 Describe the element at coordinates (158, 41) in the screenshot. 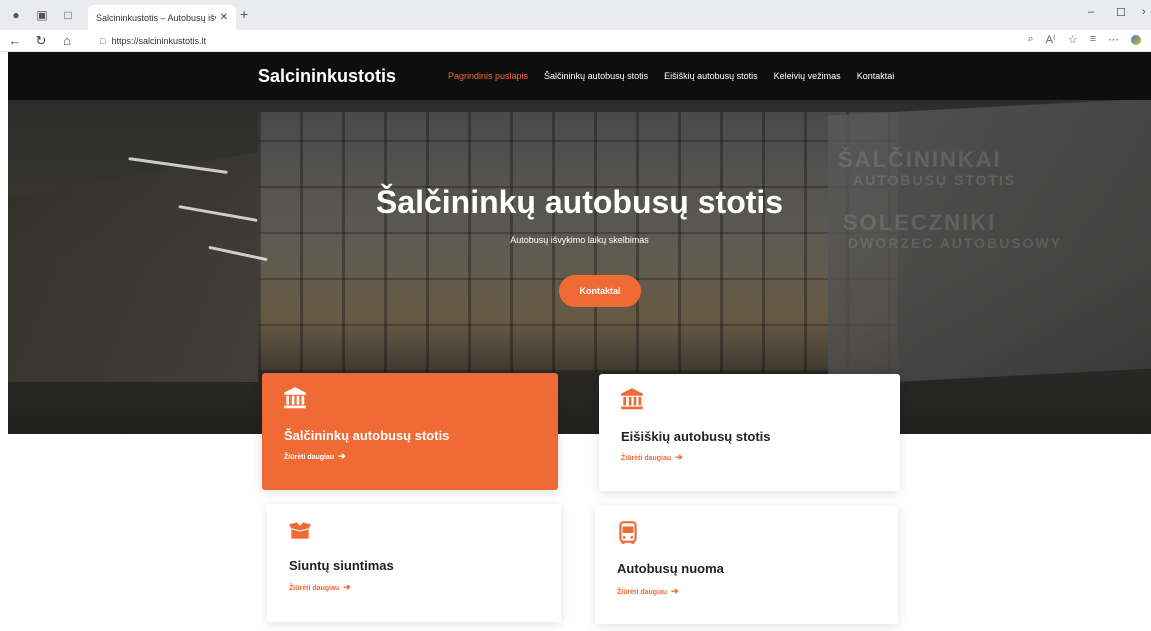

I see `url-text: https://salcininkustotis.lt` at that location.